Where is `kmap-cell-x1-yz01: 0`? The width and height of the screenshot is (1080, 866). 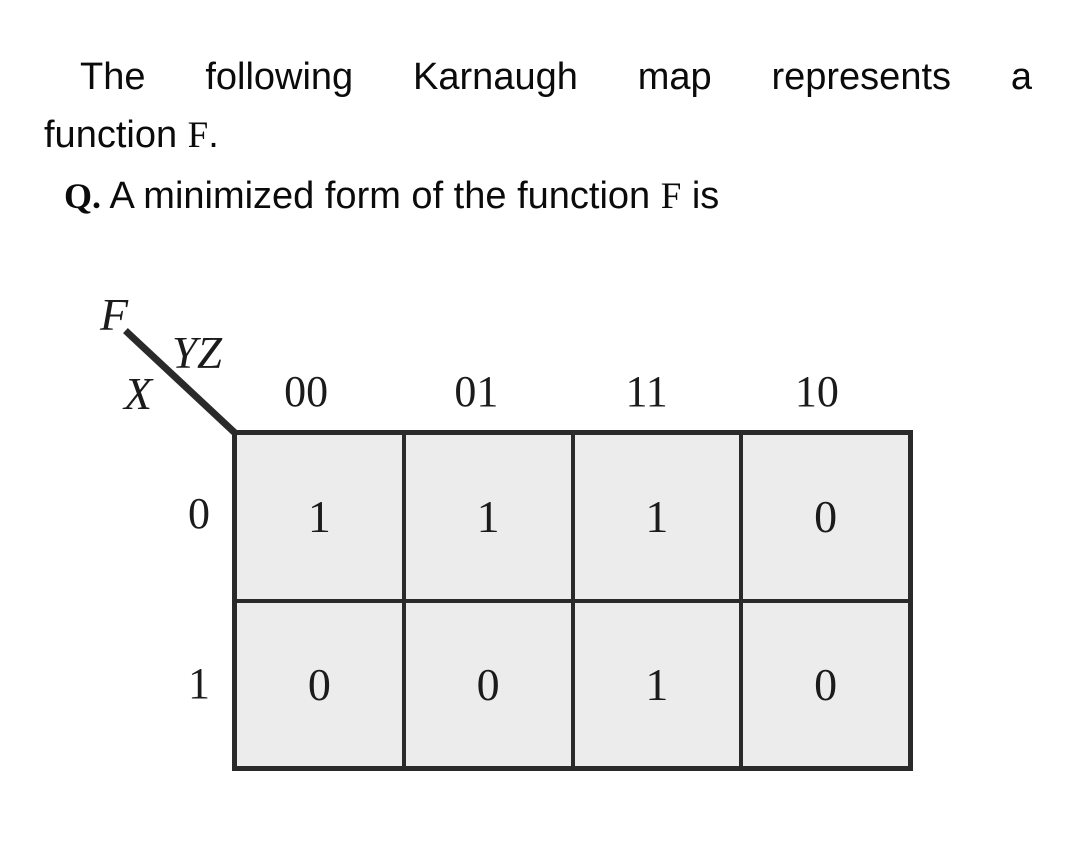 kmap-cell-x1-yz01: 0 is located at coordinates (486, 684).